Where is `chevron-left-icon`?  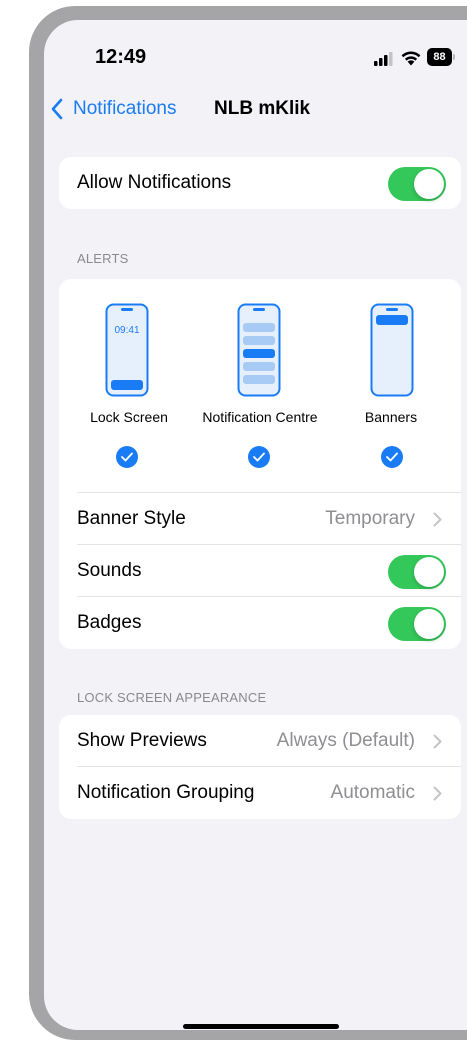 chevron-left-icon is located at coordinates (57, 109).